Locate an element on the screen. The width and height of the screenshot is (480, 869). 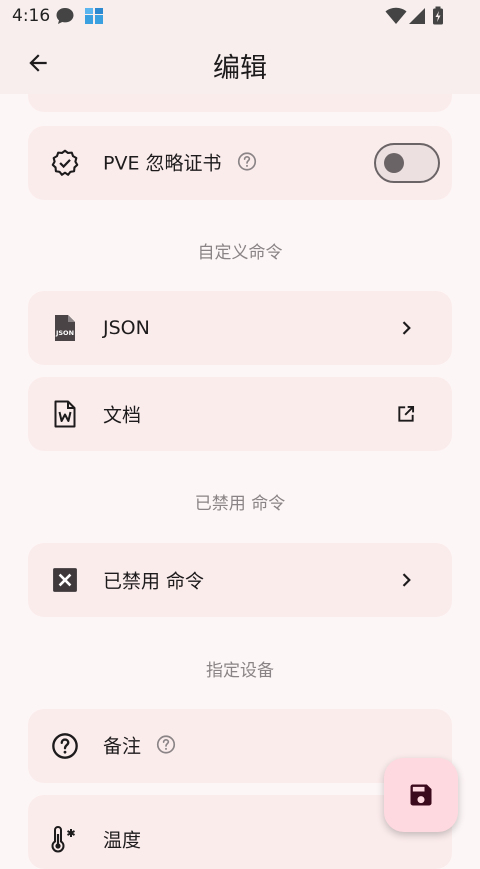
pve-ignore-cert-row: PVE 忽略证书 is located at coordinates (240, 163).